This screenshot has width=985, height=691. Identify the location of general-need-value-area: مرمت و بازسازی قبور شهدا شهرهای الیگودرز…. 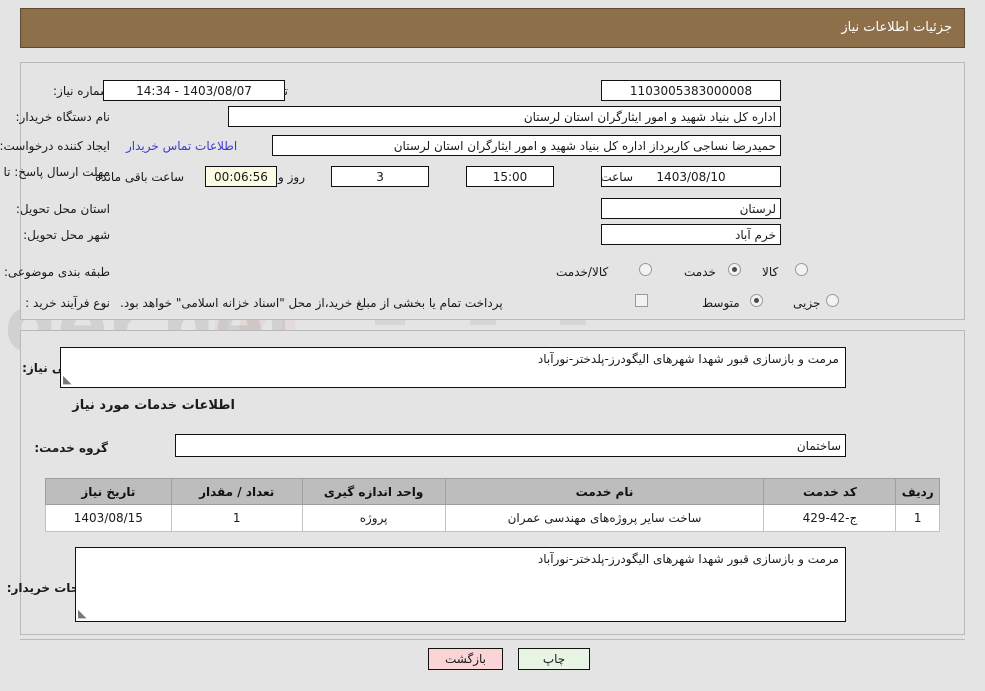
(453, 367).